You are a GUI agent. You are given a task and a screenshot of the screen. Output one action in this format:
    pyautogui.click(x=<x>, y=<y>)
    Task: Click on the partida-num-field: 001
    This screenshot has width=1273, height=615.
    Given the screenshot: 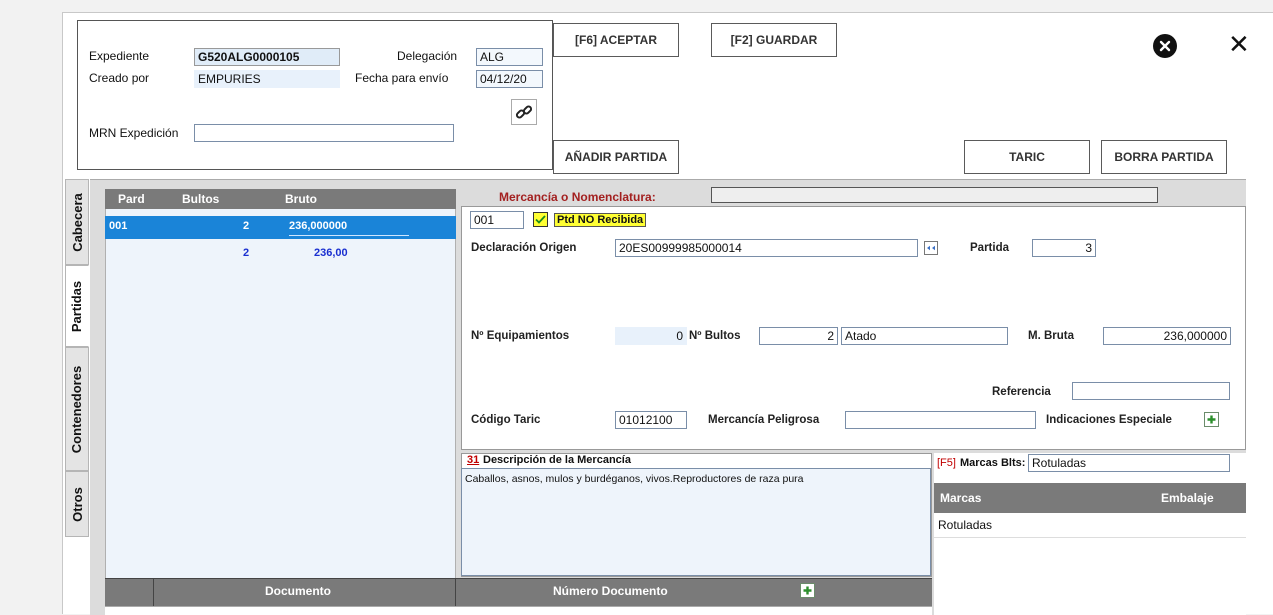 What is the action you would take?
    pyautogui.click(x=497, y=220)
    